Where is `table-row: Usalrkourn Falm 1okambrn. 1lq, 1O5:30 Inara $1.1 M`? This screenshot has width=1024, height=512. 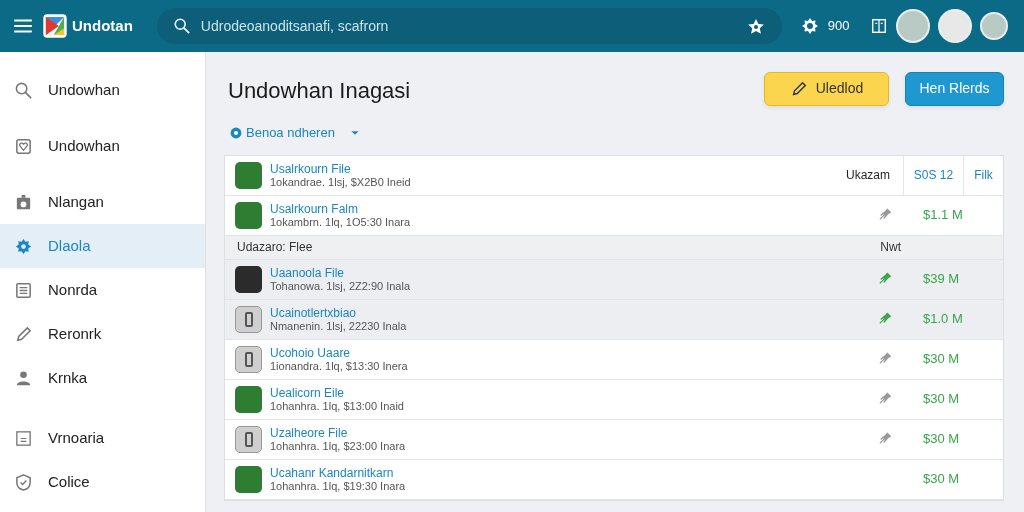
table-row: Usalrkourn Falm 1okambrn. 1lq, 1O5:30 Inara $1.1 M is located at coordinates (614, 215).